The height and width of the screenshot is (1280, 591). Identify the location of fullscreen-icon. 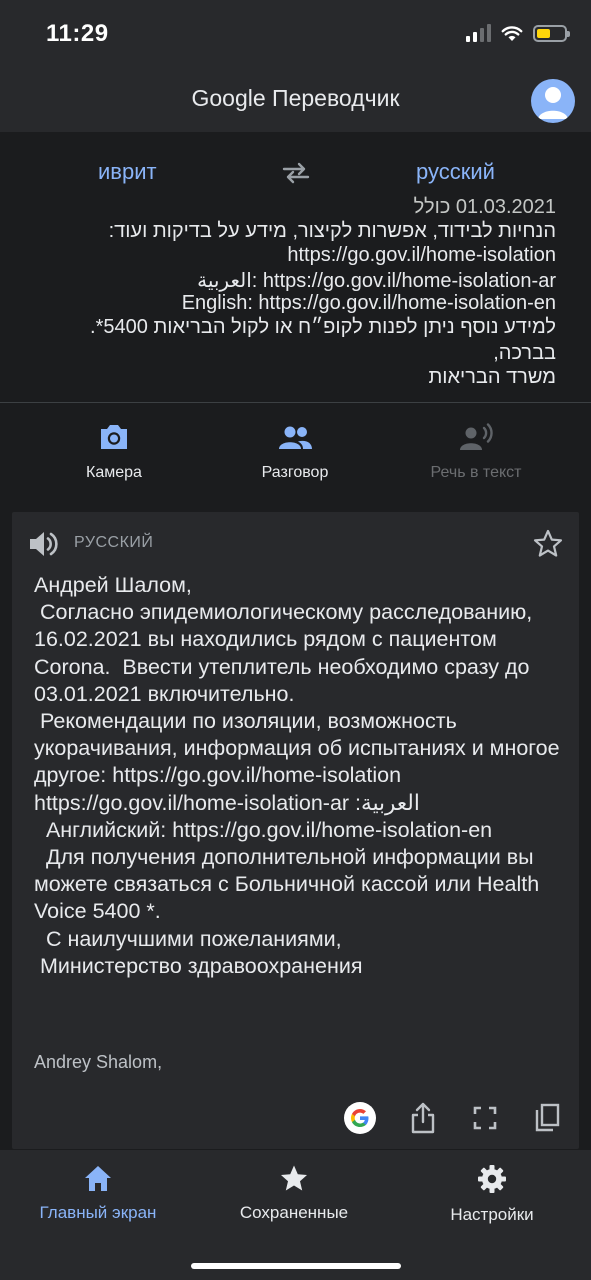
(485, 1118).